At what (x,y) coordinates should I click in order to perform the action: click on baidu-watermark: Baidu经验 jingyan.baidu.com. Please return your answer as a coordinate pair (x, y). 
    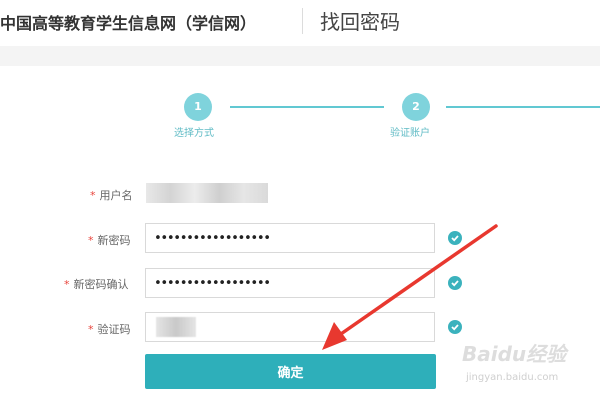
    Looking at the image, I should click on (528, 364).